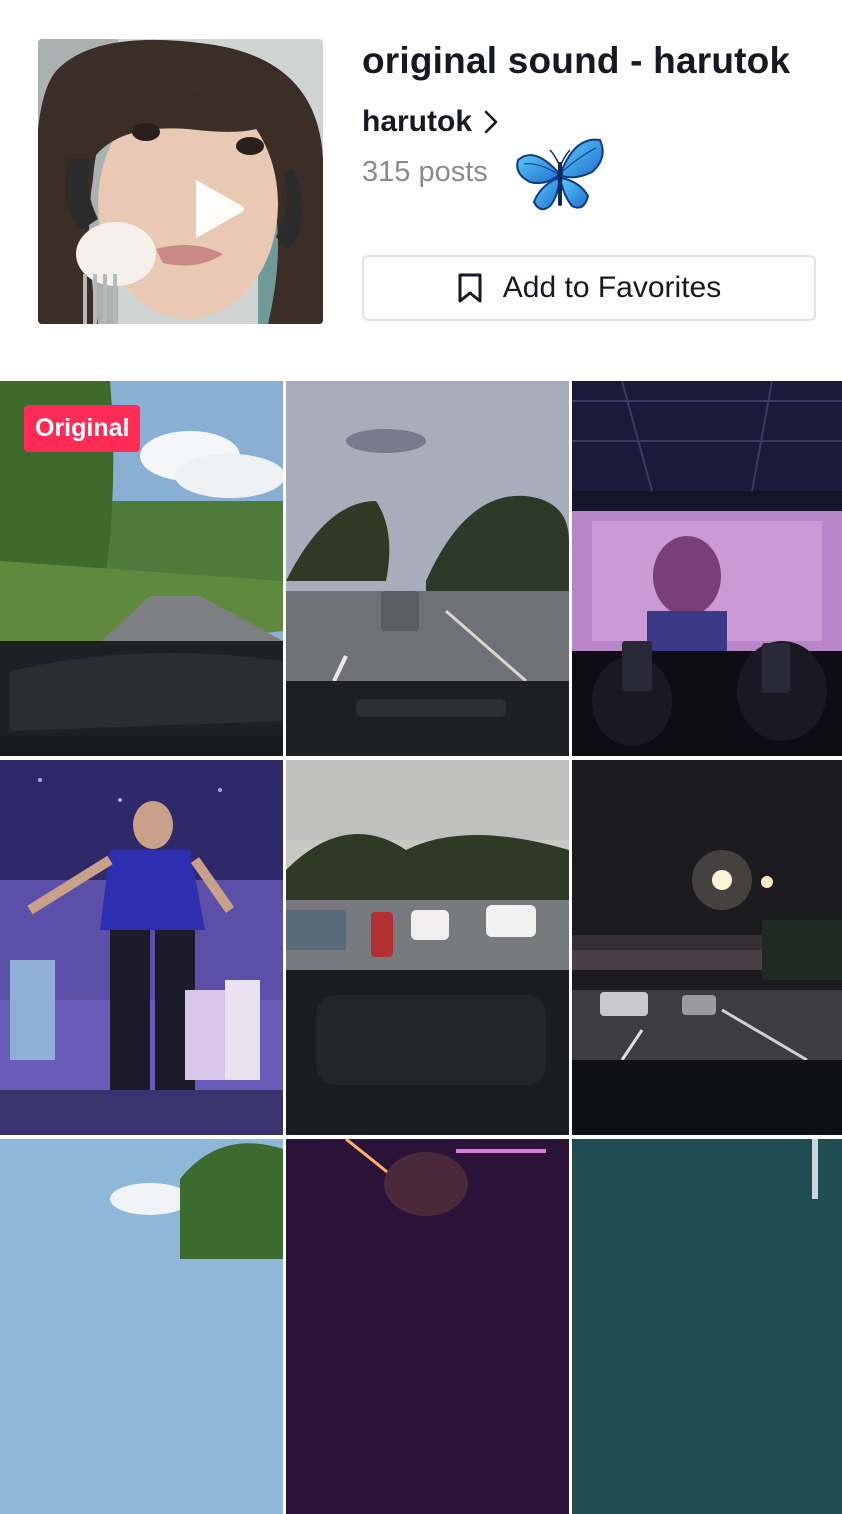 This screenshot has width=842, height=1514. Describe the element at coordinates (213, 209) in the screenshot. I see `play-icon` at that location.